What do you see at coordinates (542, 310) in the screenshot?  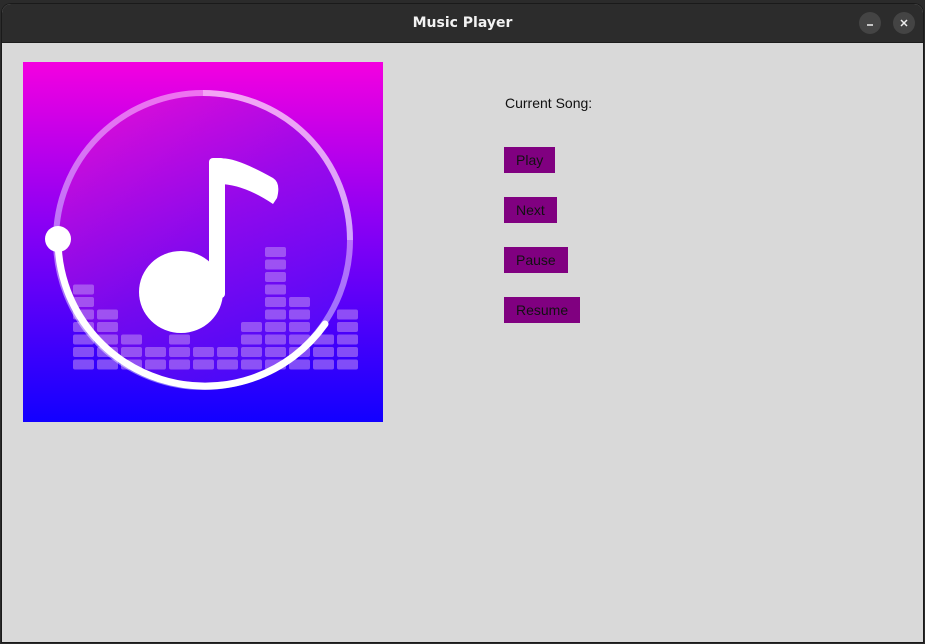 I see `resume-button: Resume` at bounding box center [542, 310].